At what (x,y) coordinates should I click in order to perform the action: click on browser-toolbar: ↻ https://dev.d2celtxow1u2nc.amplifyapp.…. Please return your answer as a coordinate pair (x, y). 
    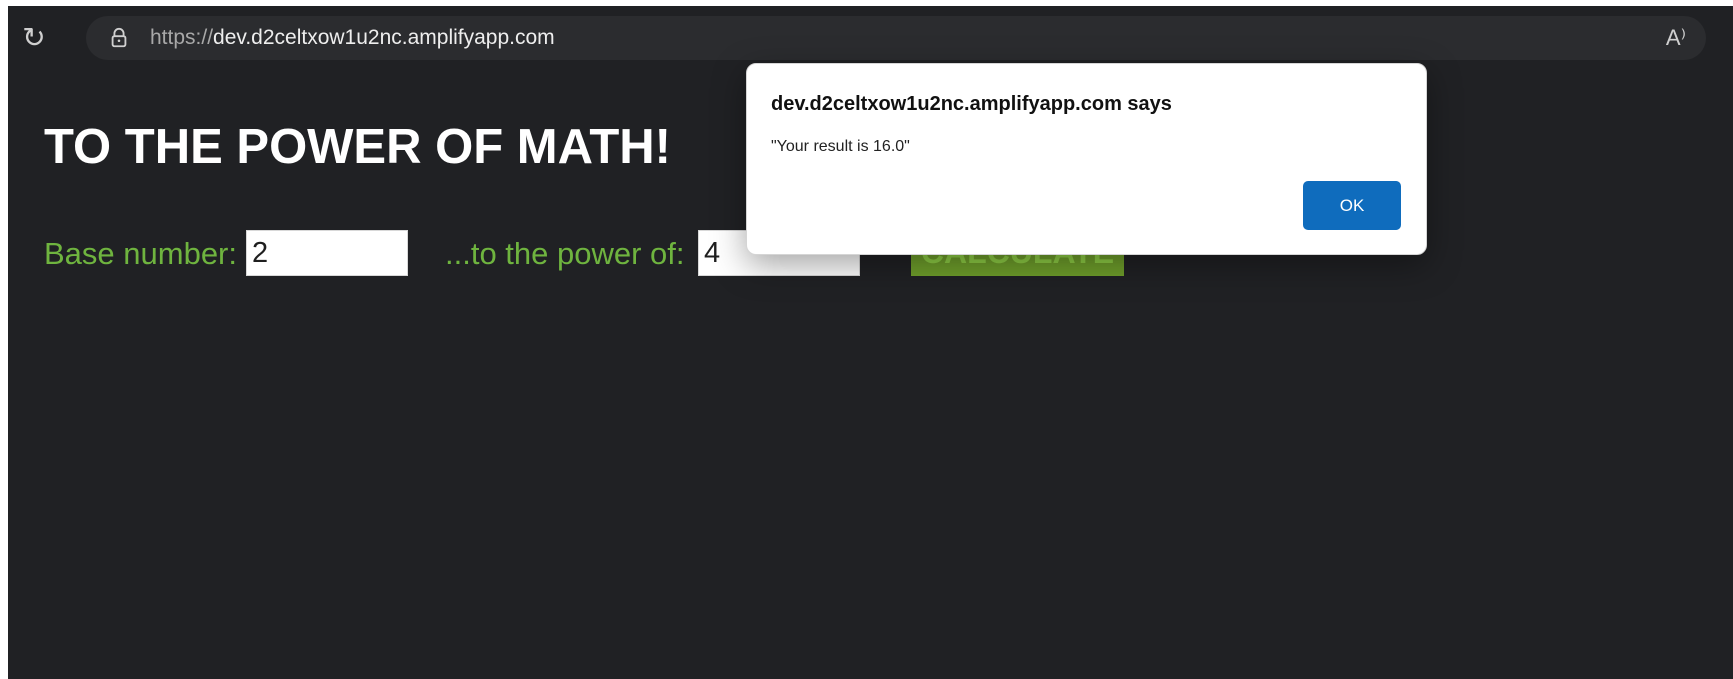
    Looking at the image, I should click on (870, 38).